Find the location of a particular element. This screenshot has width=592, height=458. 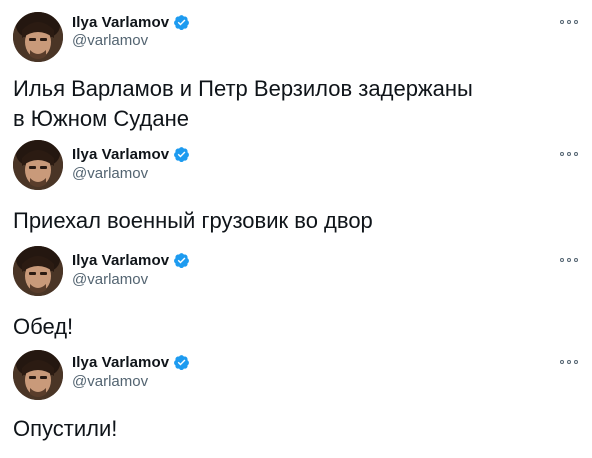

tweet-text: Опустили! is located at coordinates (65, 429).